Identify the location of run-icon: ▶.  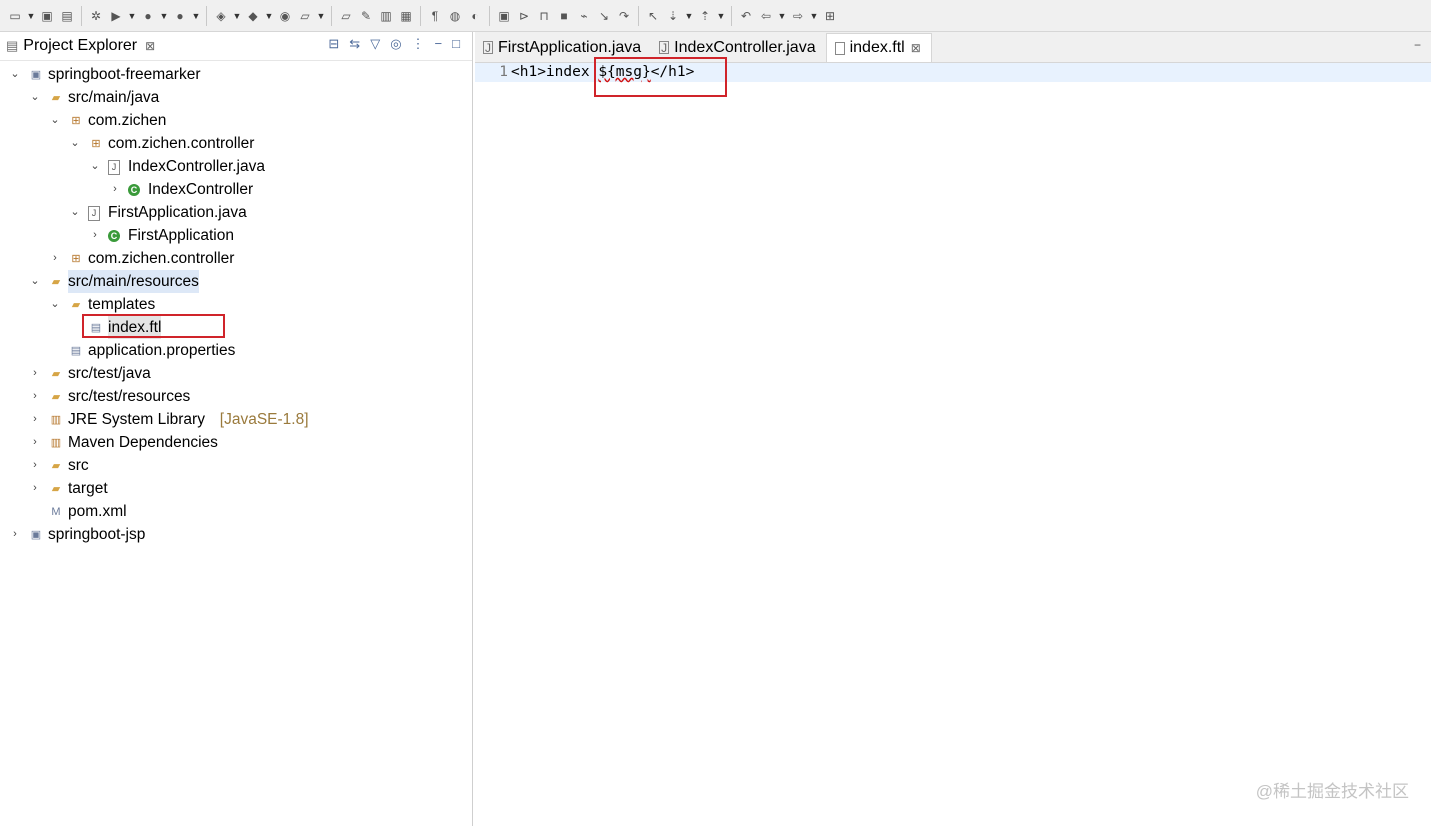
(116, 16).